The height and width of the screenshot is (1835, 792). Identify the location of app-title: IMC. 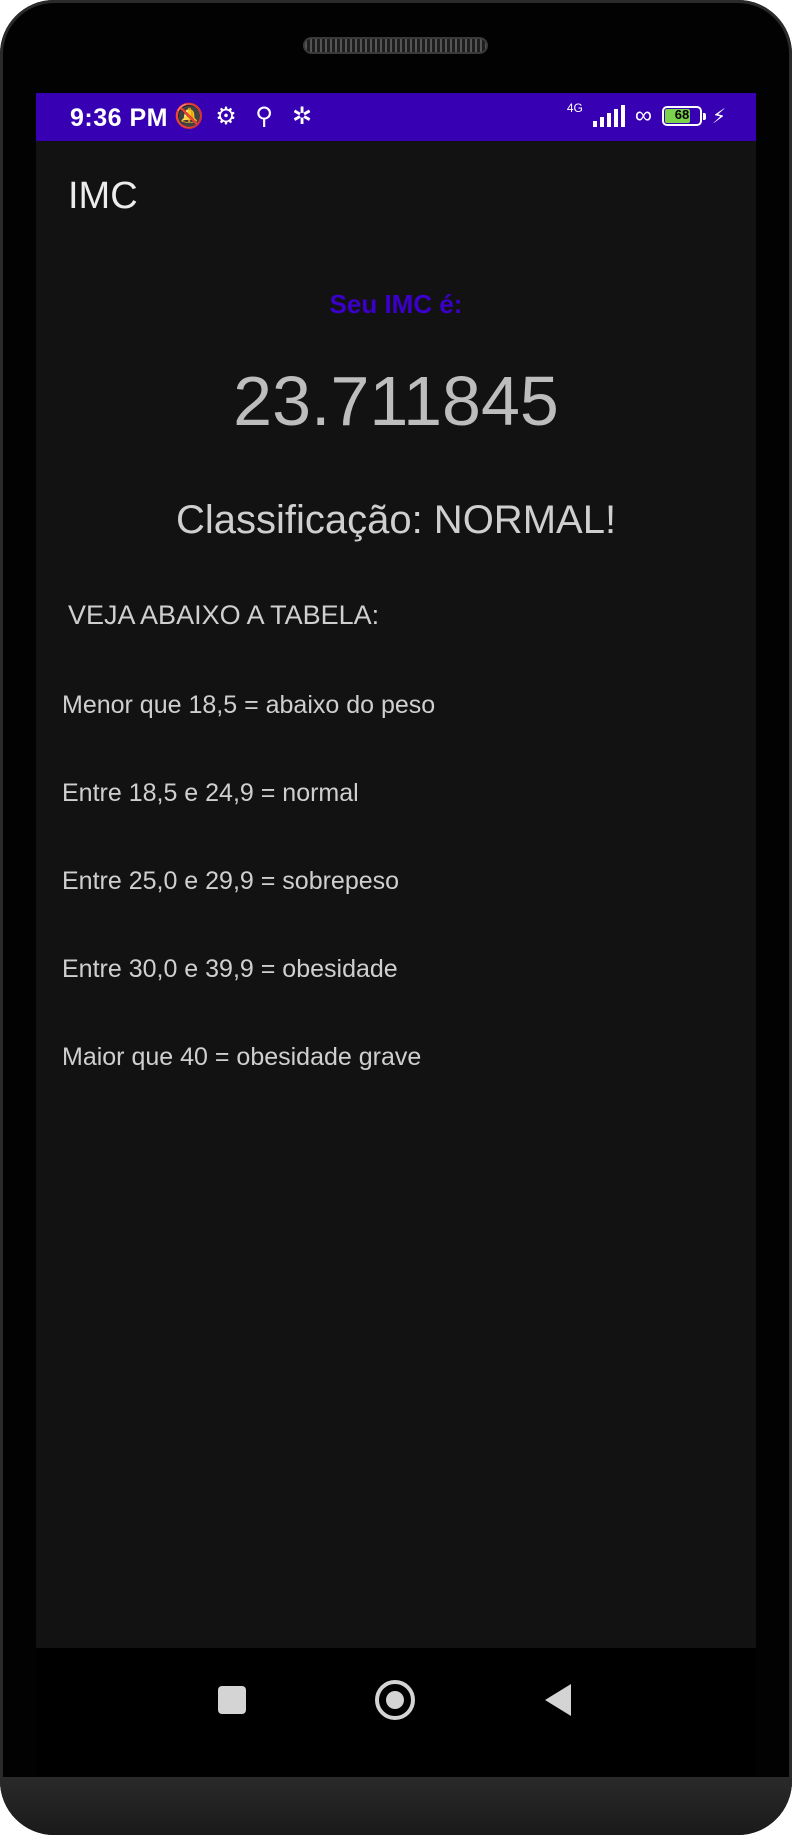
(103, 196).